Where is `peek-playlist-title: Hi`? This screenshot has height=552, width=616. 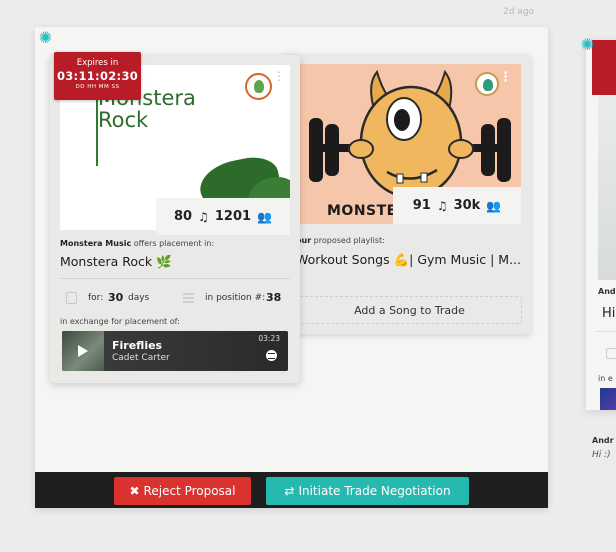 peek-playlist-title: Hi is located at coordinates (609, 313).